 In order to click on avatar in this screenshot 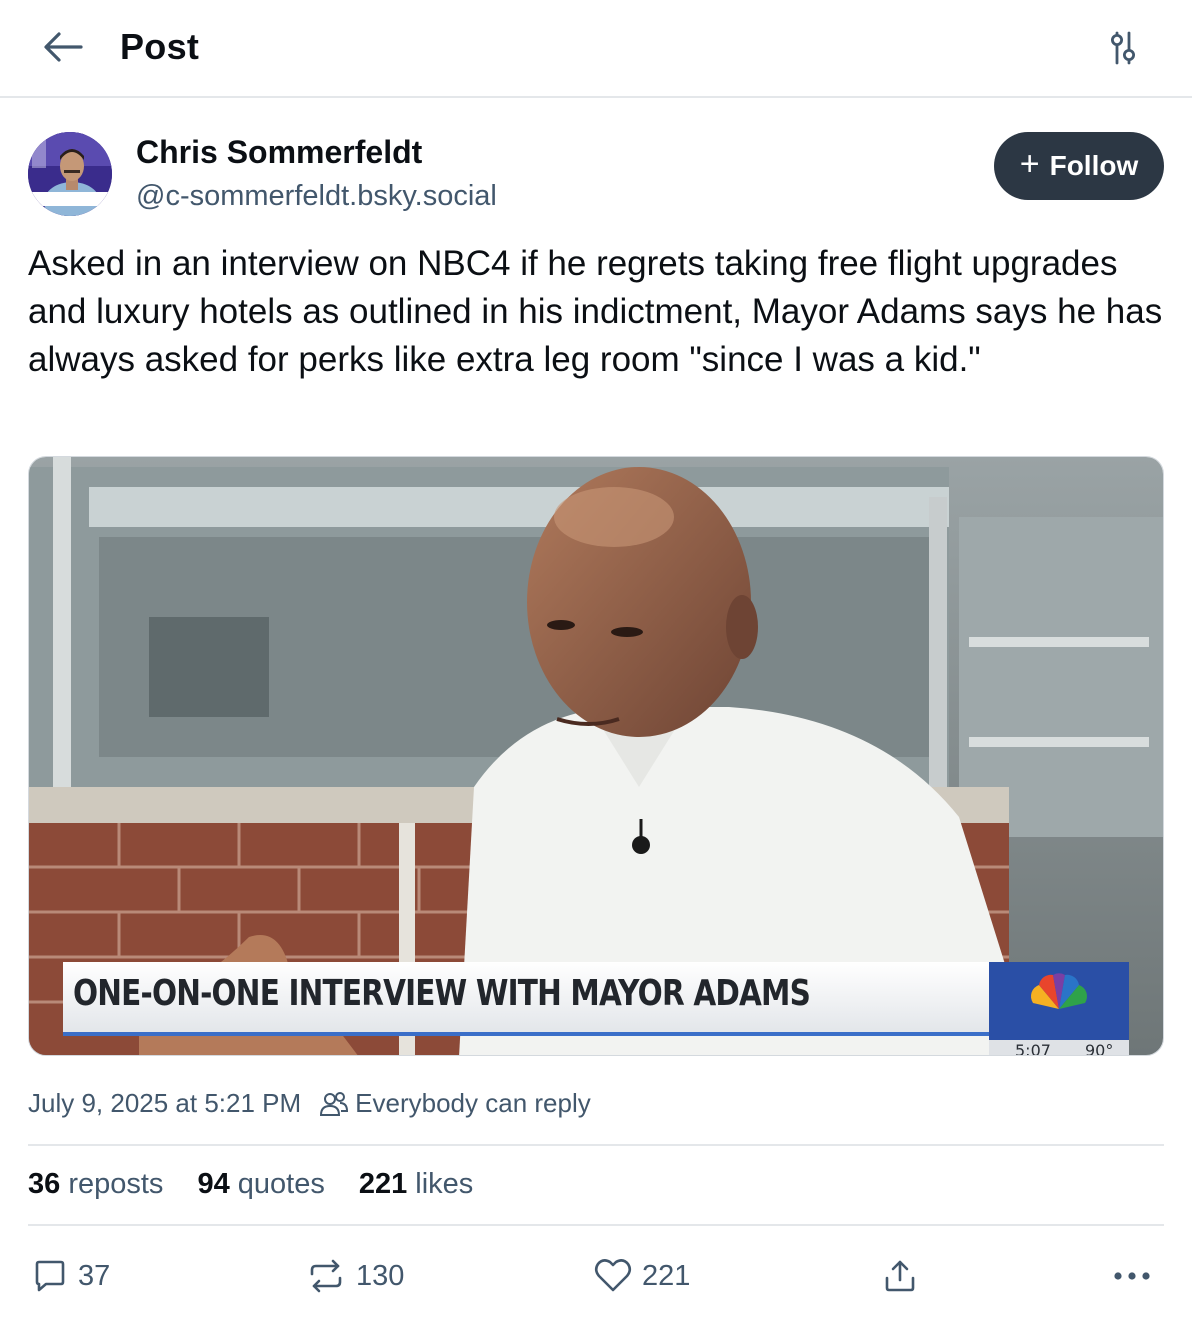, I will do `click(70, 174)`.